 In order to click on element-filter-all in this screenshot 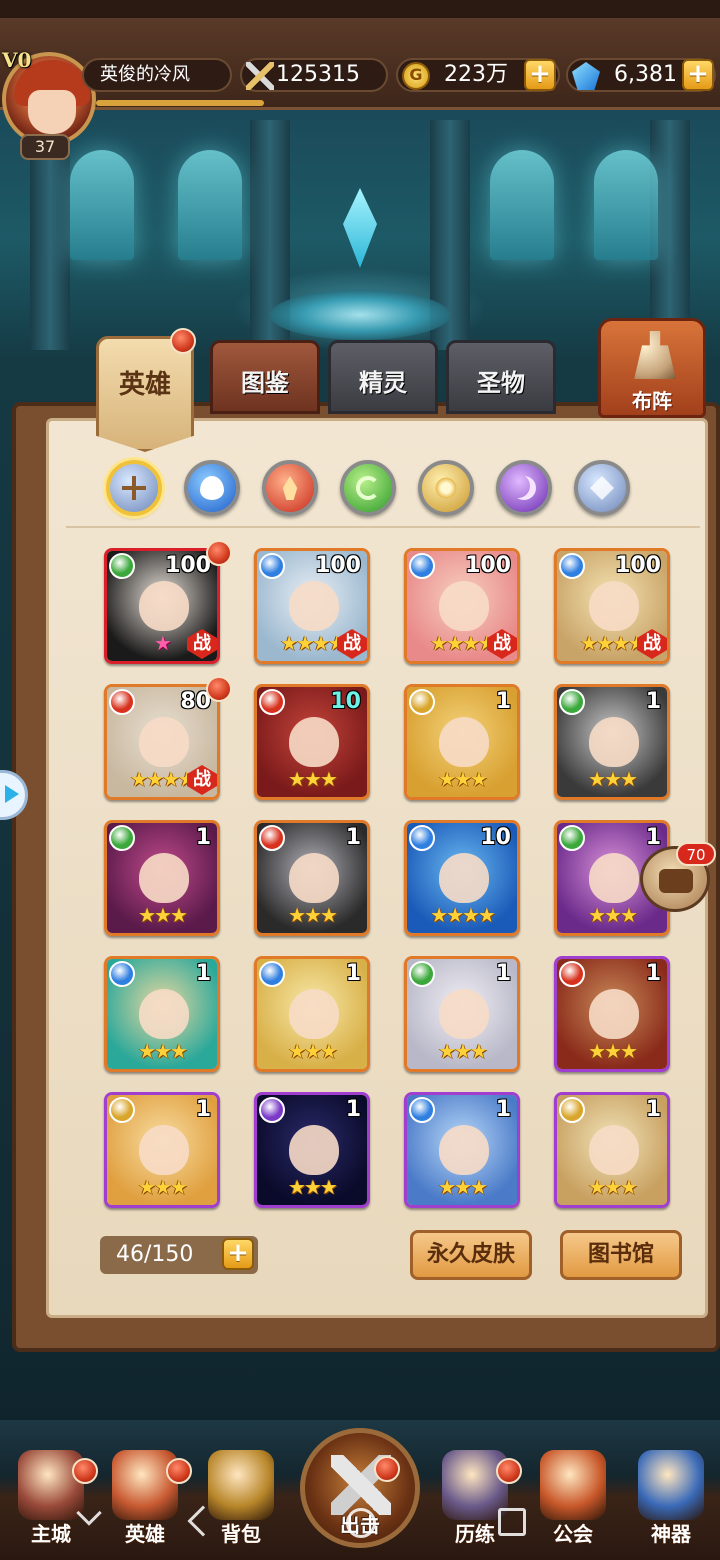, I will do `click(134, 488)`.